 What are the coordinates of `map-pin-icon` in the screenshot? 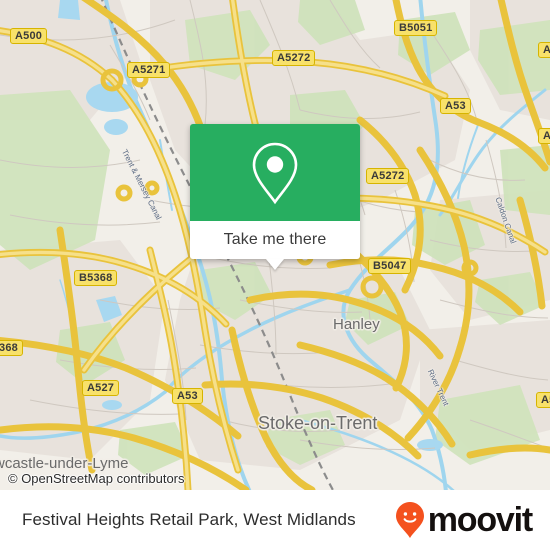 It's located at (275, 173).